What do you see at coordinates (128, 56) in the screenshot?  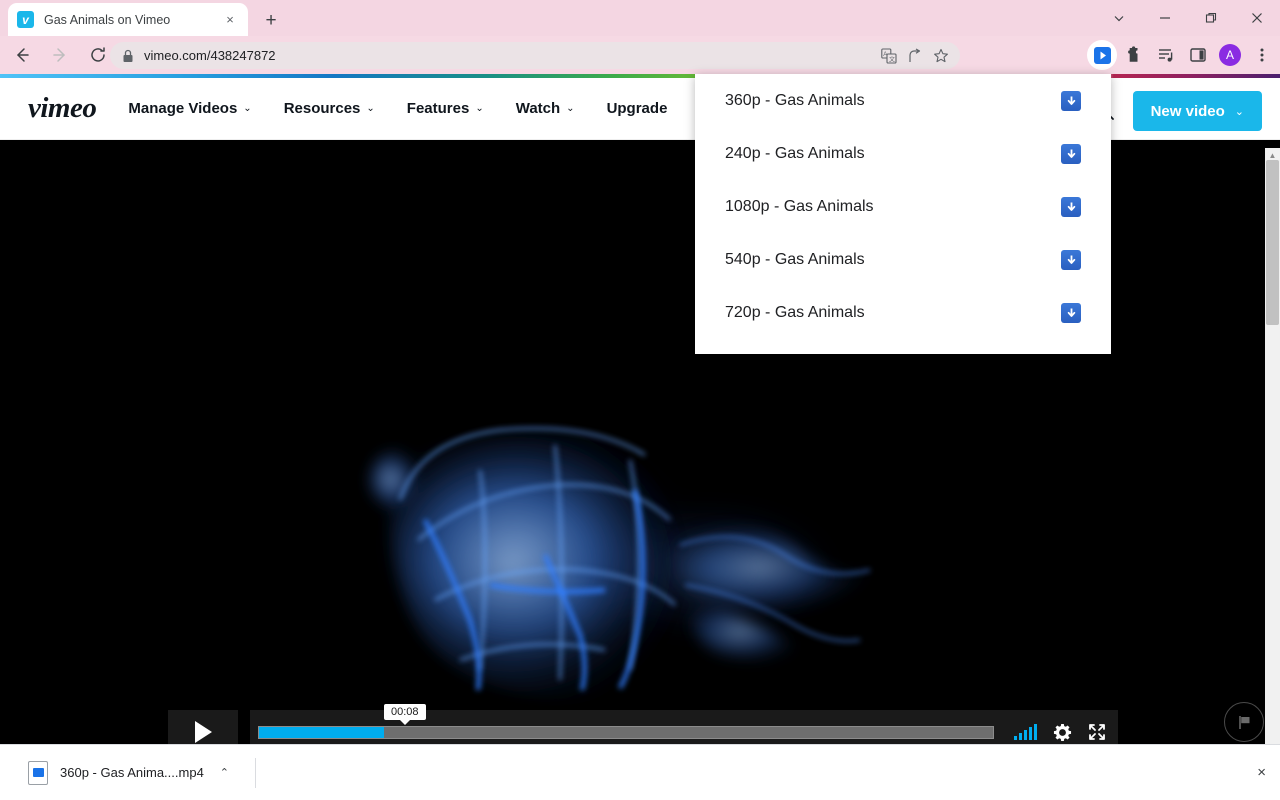 I see `site-lock-icon` at bounding box center [128, 56].